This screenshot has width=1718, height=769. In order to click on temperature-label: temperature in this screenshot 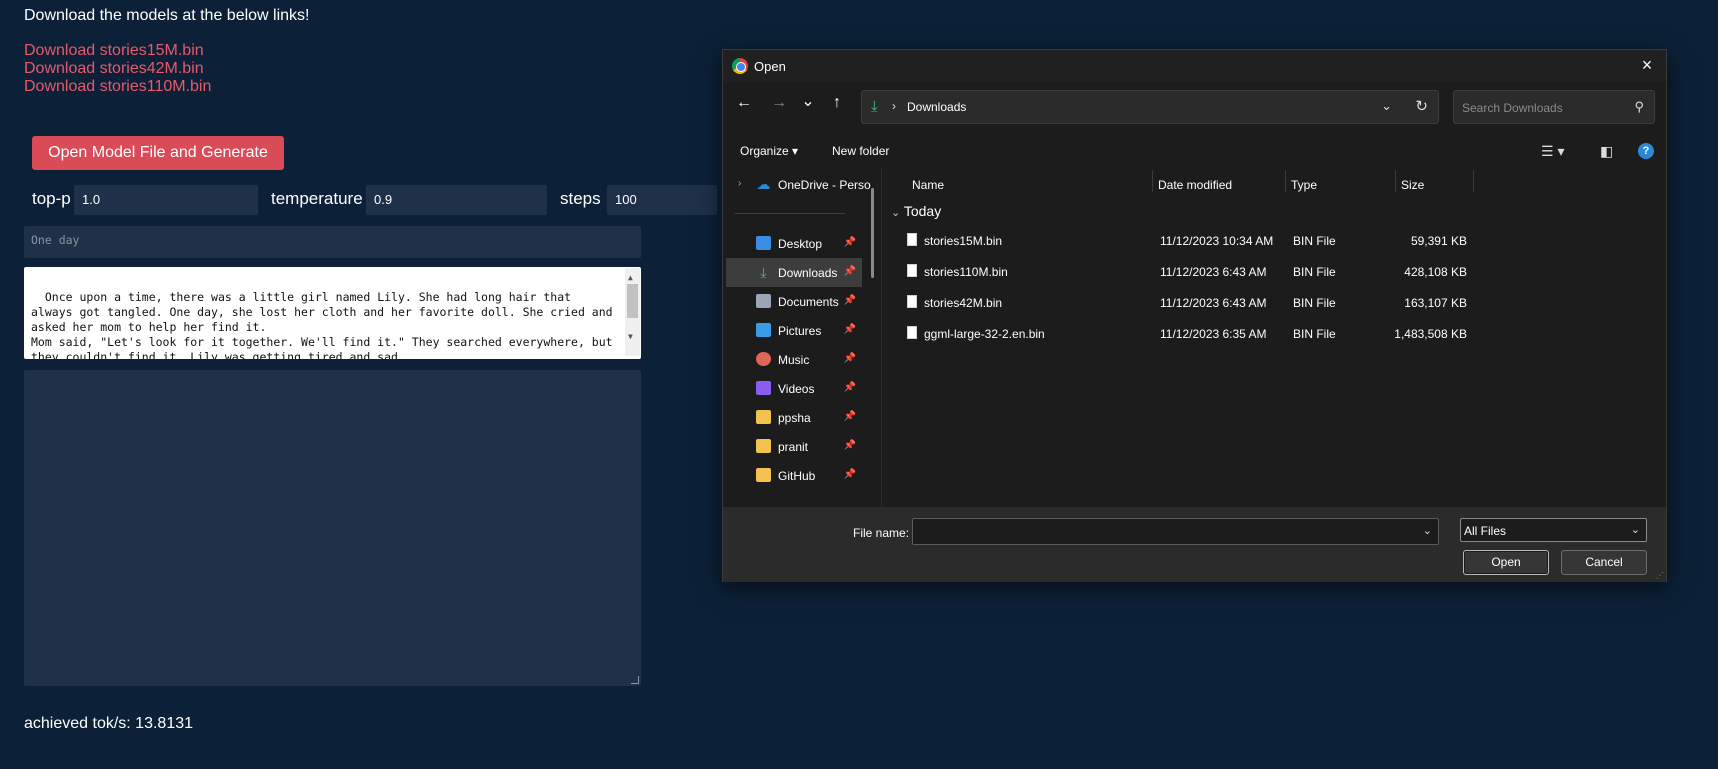, I will do `click(317, 198)`.